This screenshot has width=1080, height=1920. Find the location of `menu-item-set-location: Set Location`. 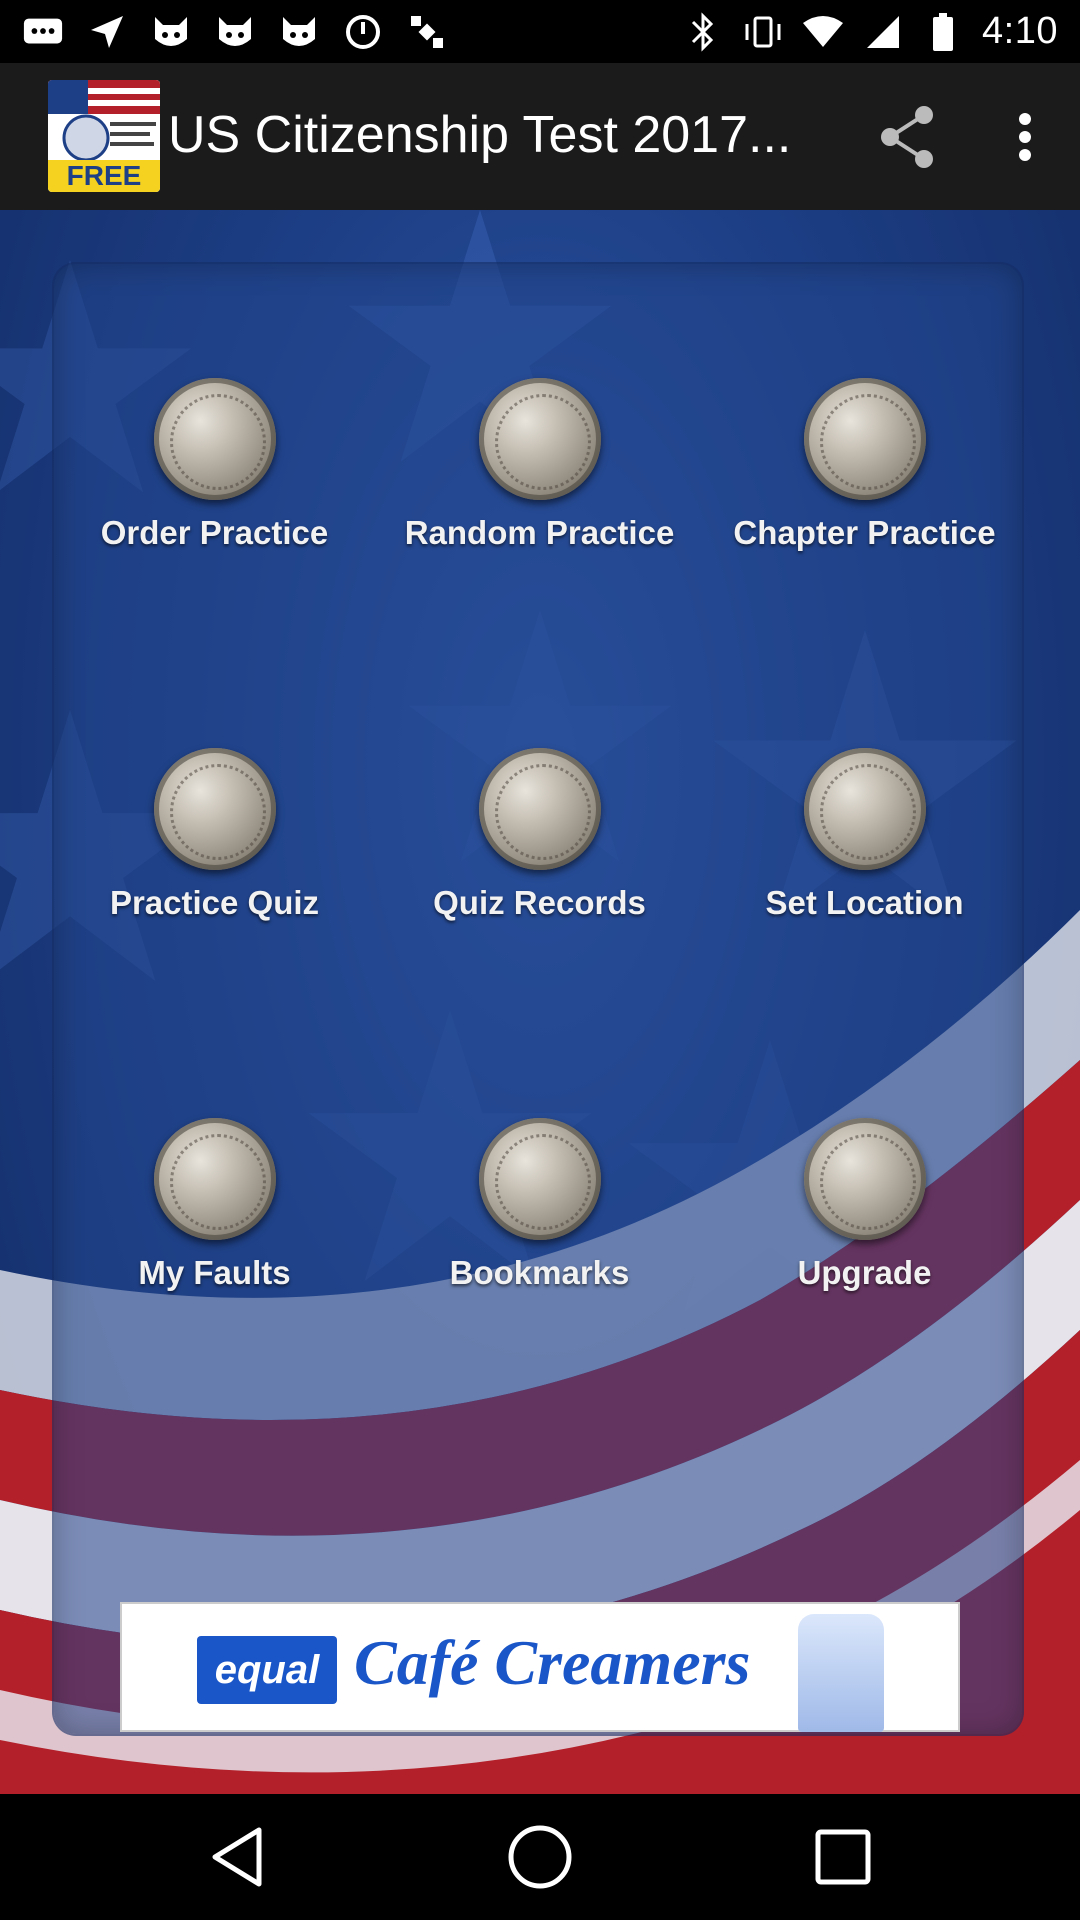

menu-item-set-location: Set Location is located at coordinates (864, 863).